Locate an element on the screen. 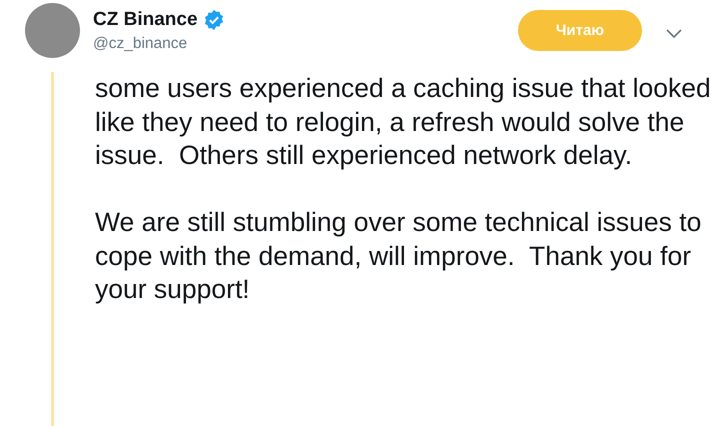 Image resolution: width=720 pixels, height=426 pixels. author-name: CZ Binance is located at coordinates (145, 20).